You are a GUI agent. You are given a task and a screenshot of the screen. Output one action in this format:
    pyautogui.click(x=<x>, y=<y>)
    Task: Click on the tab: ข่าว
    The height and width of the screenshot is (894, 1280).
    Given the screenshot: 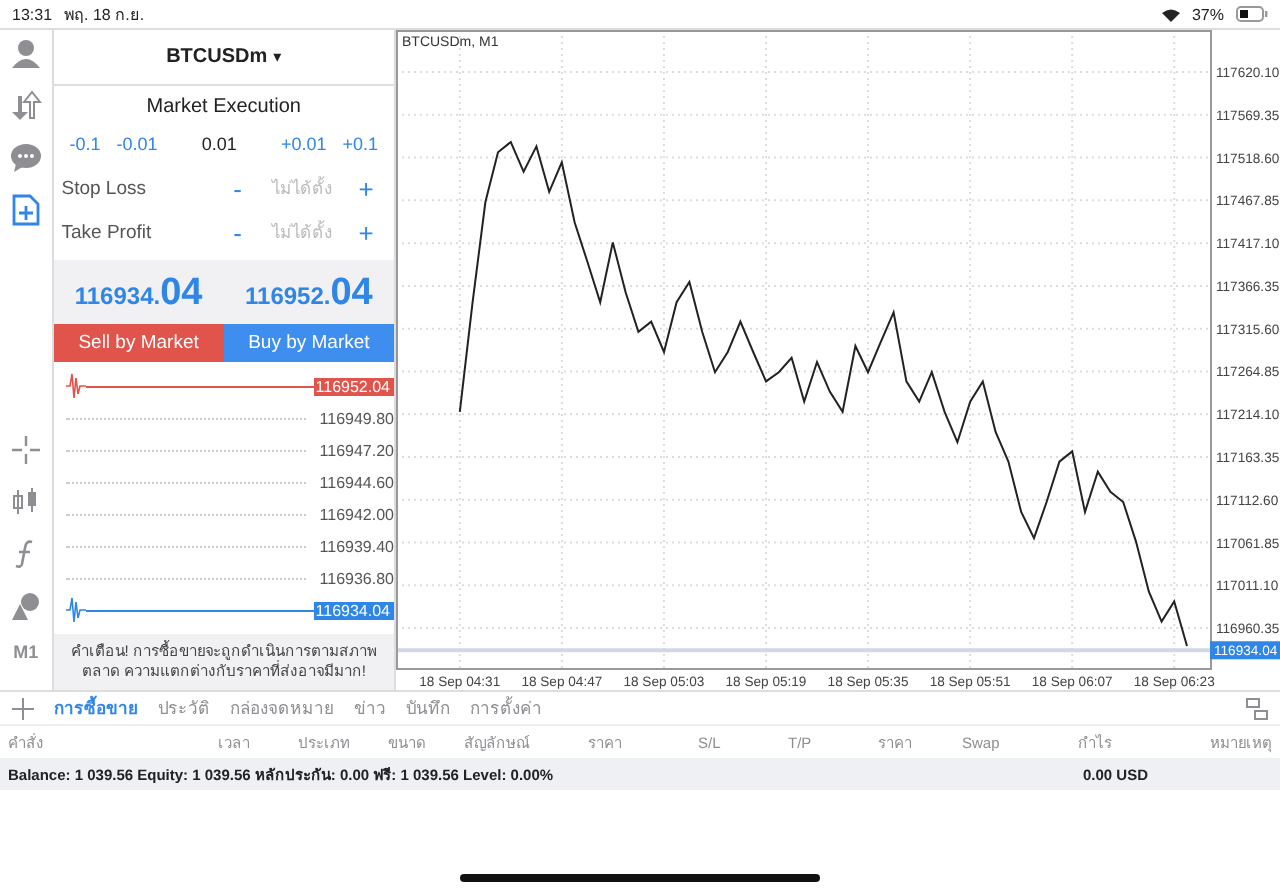 What is the action you would take?
    pyautogui.click(x=370, y=708)
    